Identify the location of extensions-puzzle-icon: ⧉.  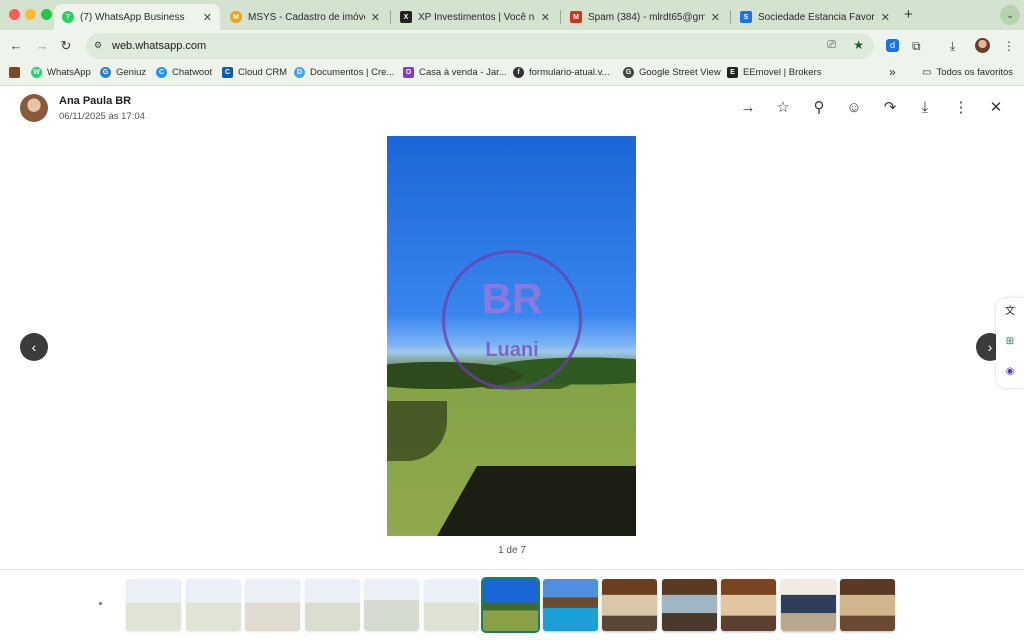
(916, 46).